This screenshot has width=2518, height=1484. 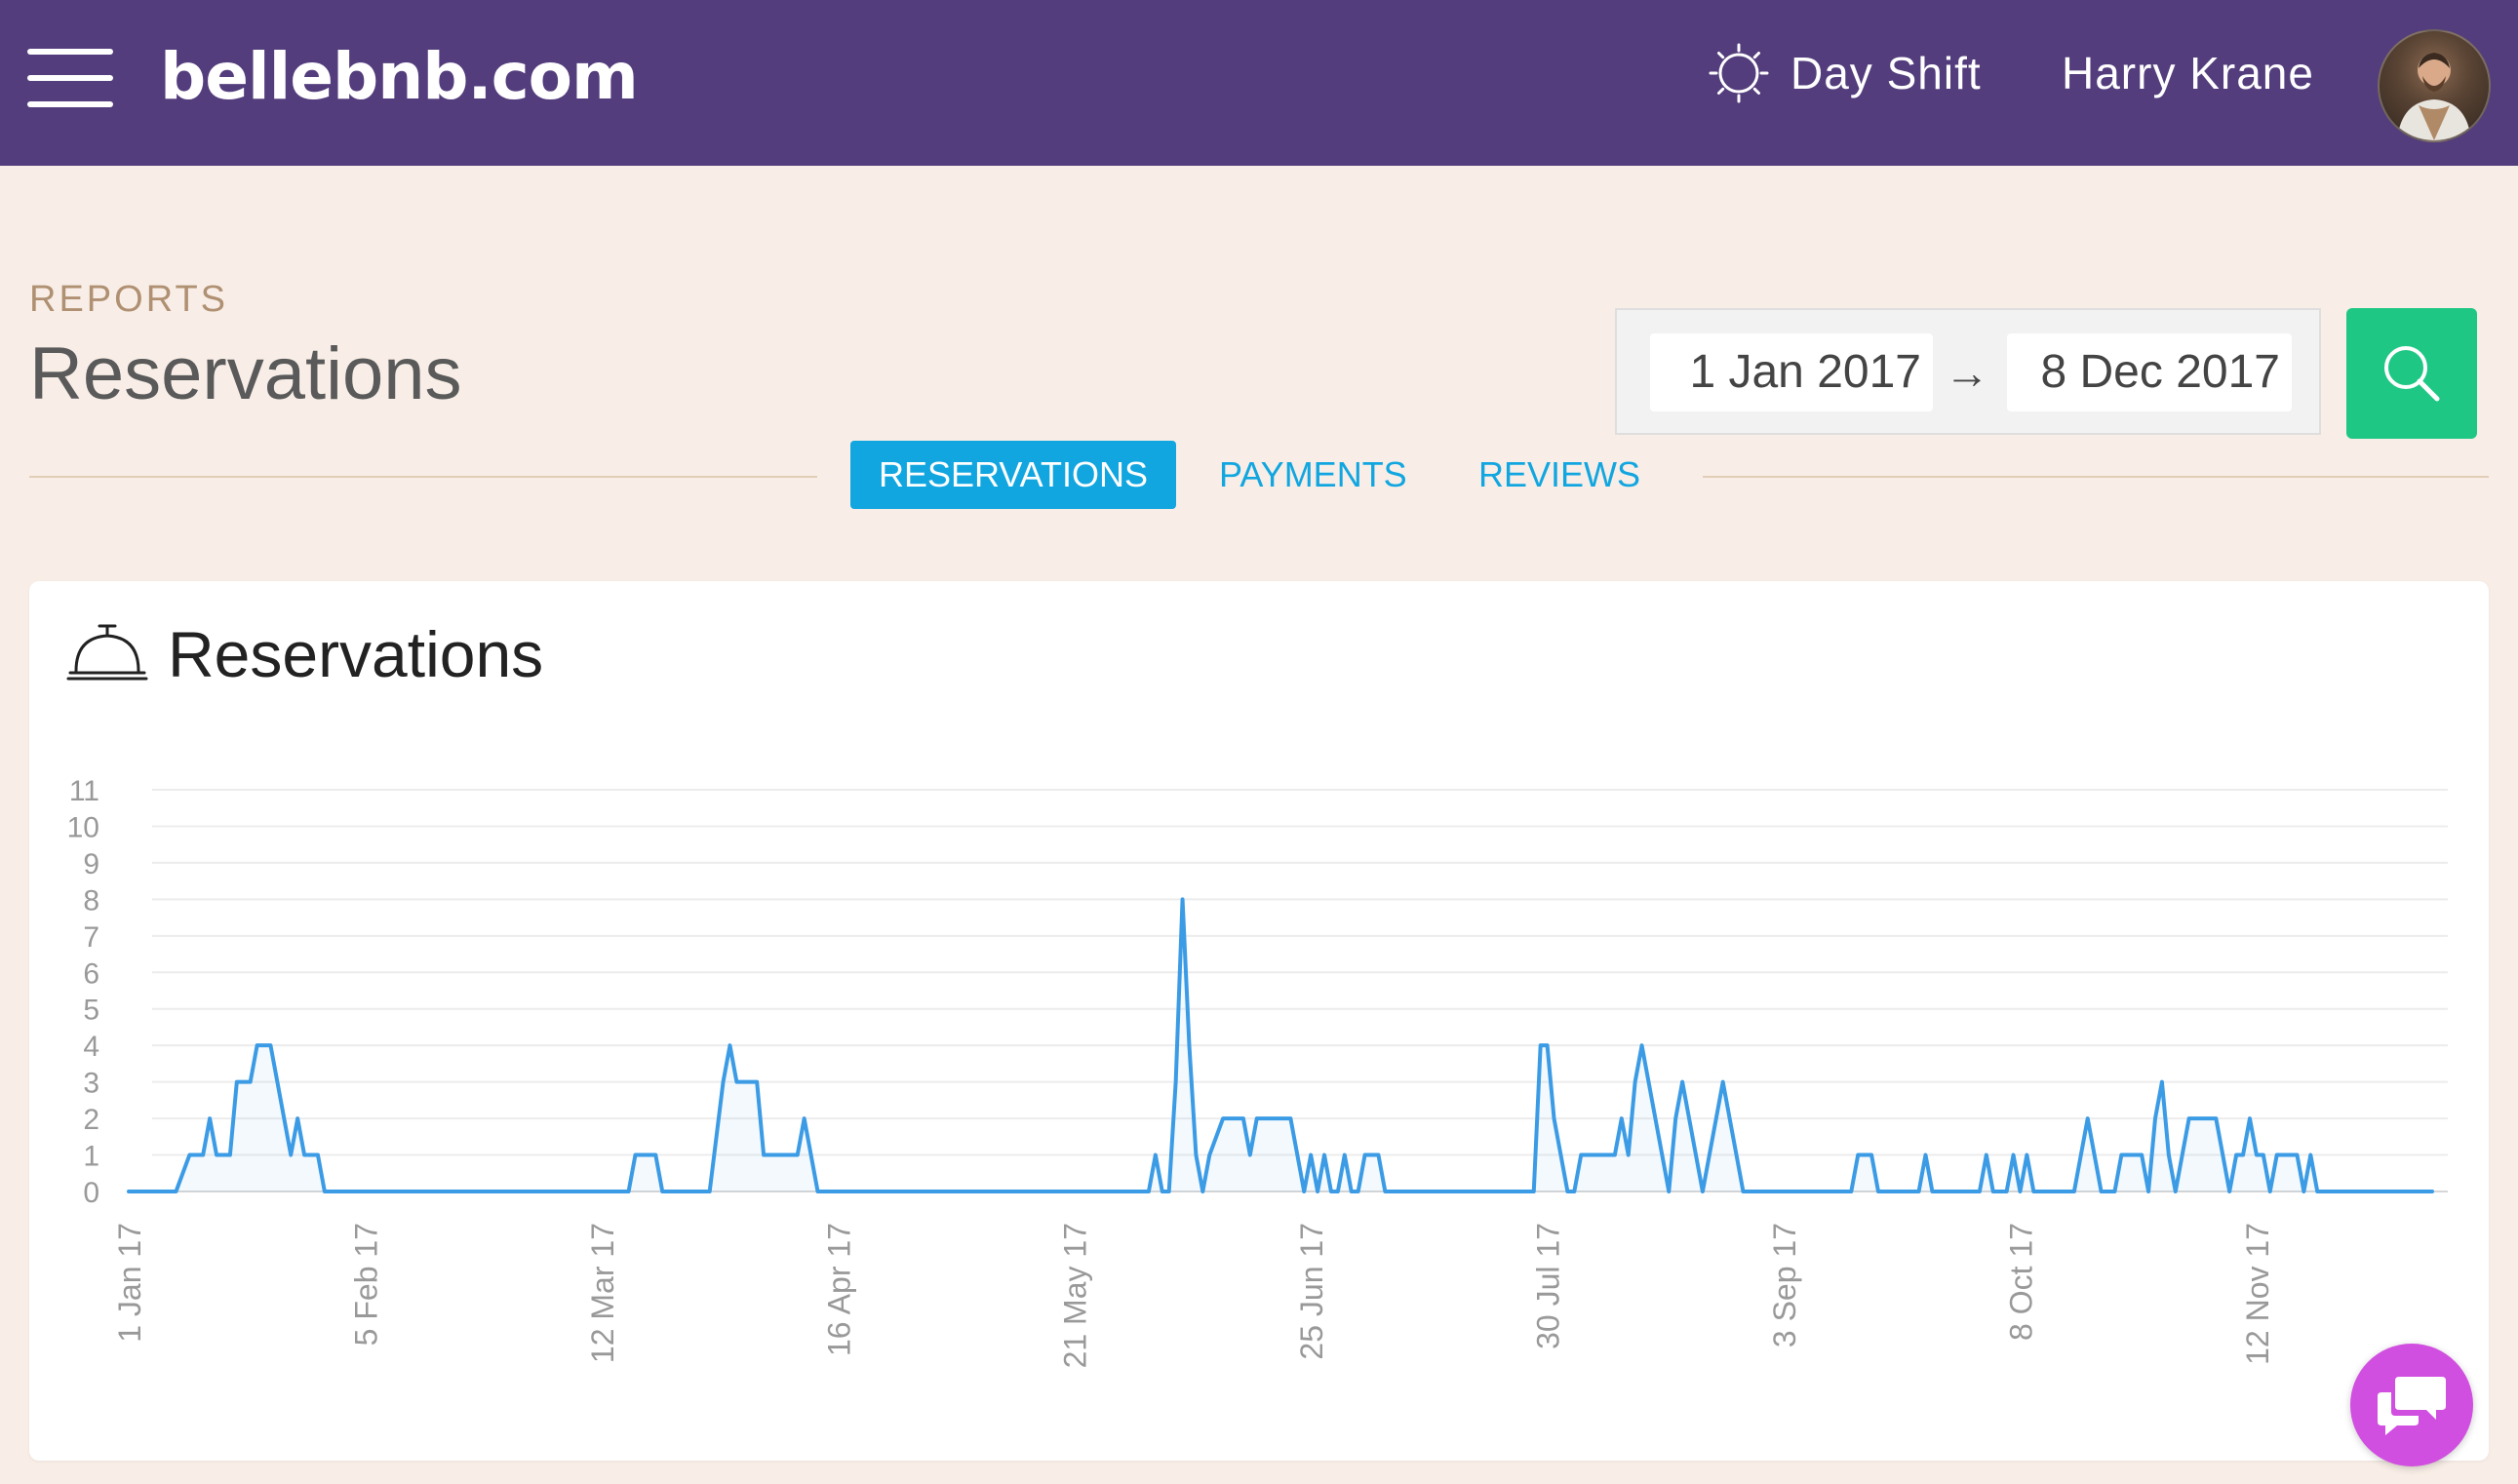 What do you see at coordinates (1313, 475) in the screenshot?
I see `tab-payments: PAYMENTS` at bounding box center [1313, 475].